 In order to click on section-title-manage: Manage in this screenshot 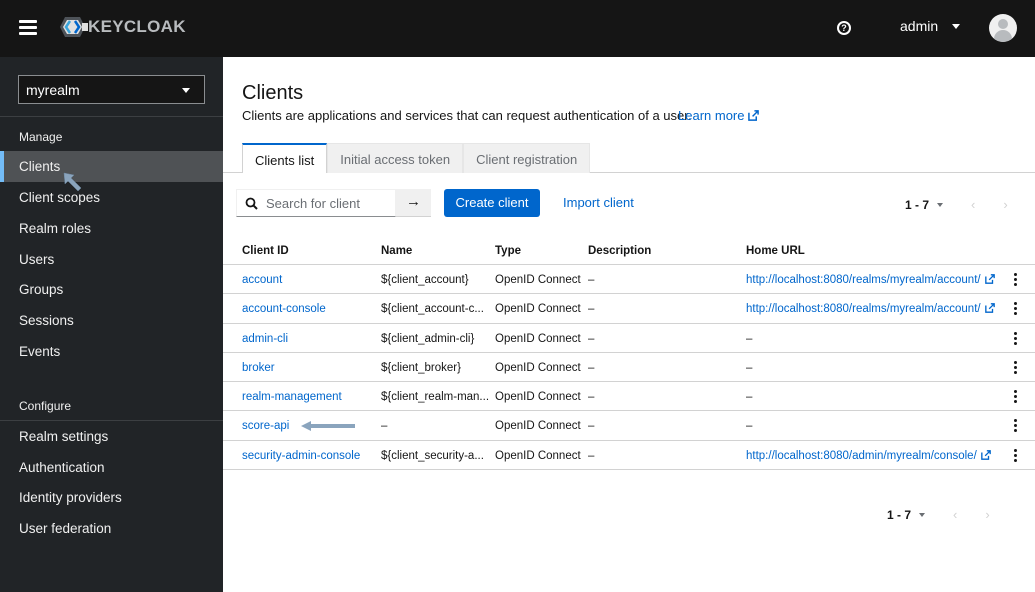, I will do `click(41, 137)`.